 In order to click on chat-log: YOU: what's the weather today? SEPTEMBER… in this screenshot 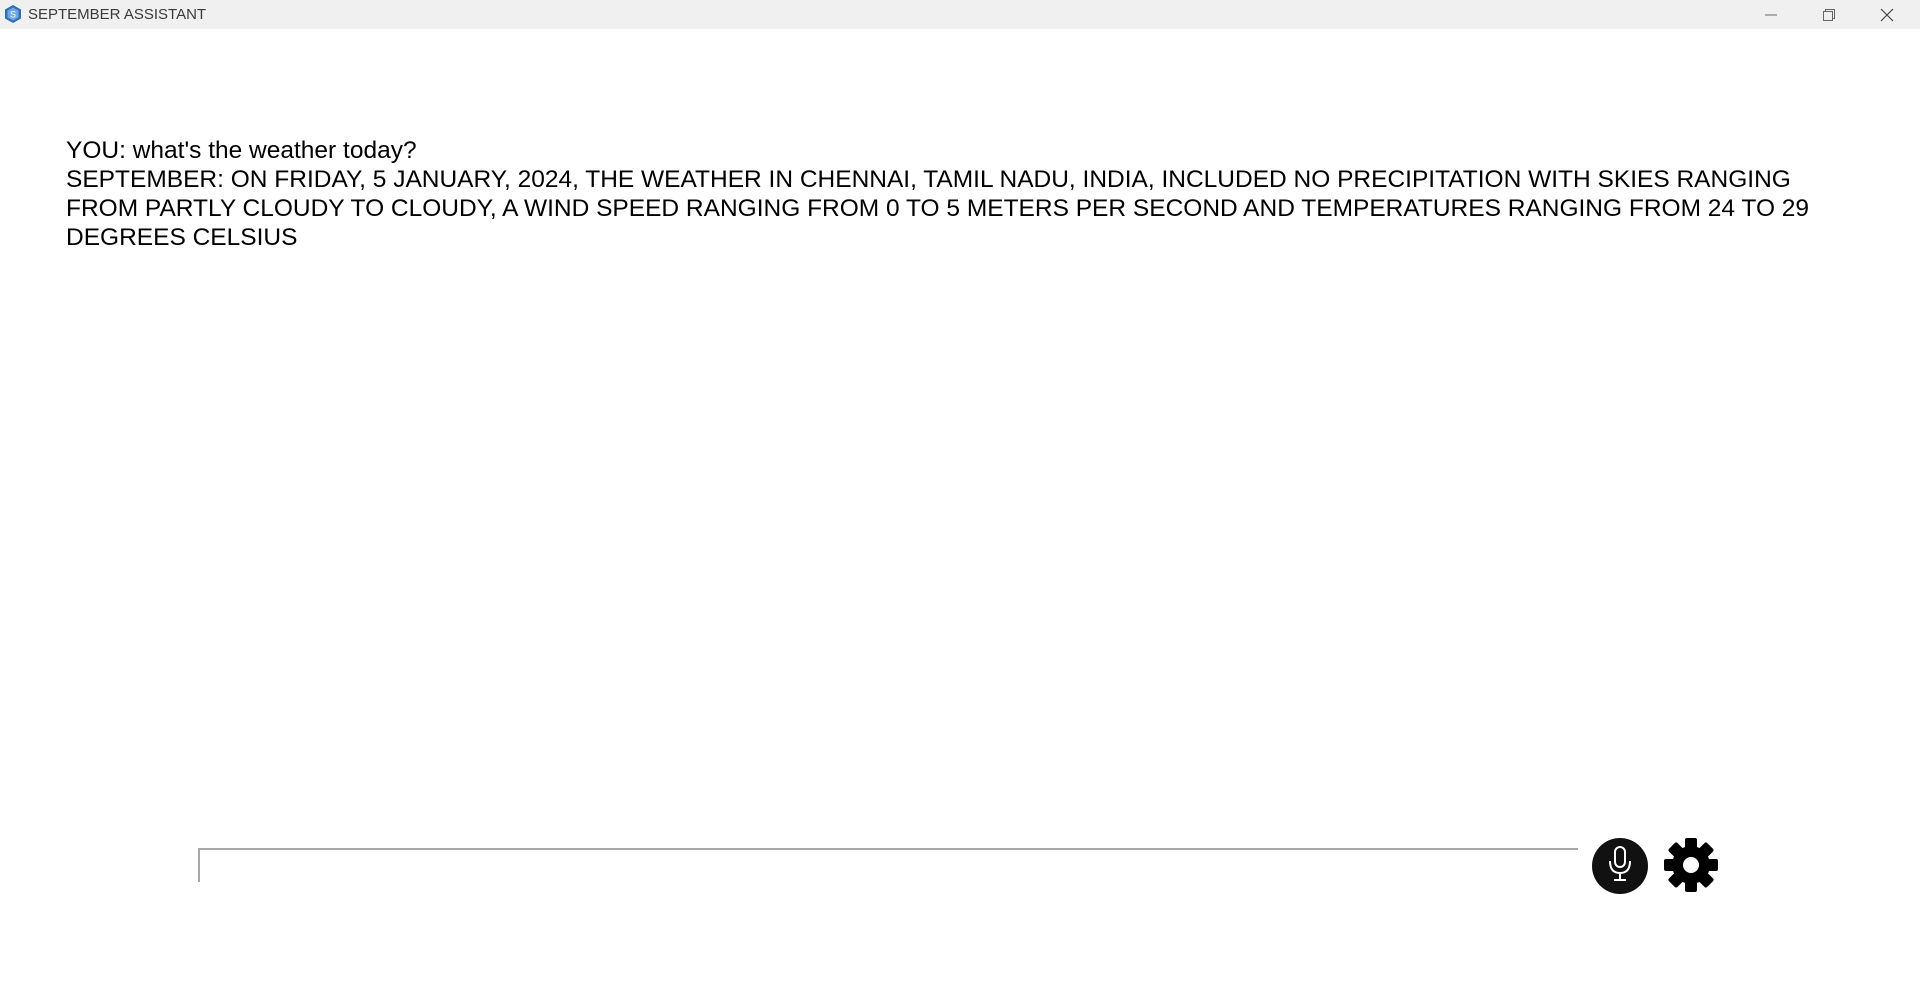, I will do `click(961, 194)`.